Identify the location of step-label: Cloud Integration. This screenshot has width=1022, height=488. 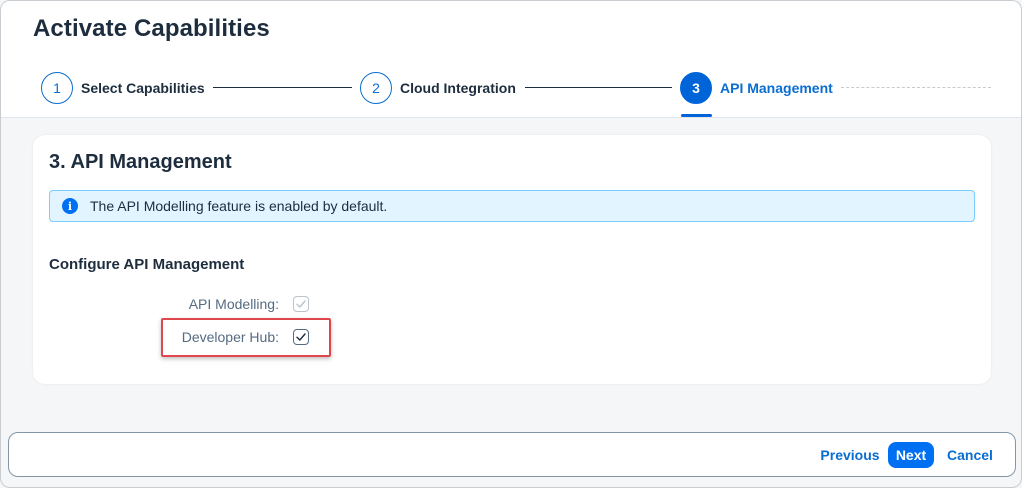
(458, 88).